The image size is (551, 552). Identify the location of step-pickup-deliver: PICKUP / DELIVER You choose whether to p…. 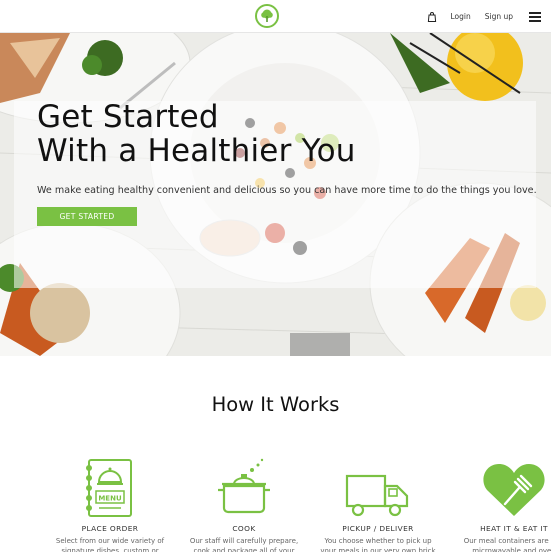
(378, 504).